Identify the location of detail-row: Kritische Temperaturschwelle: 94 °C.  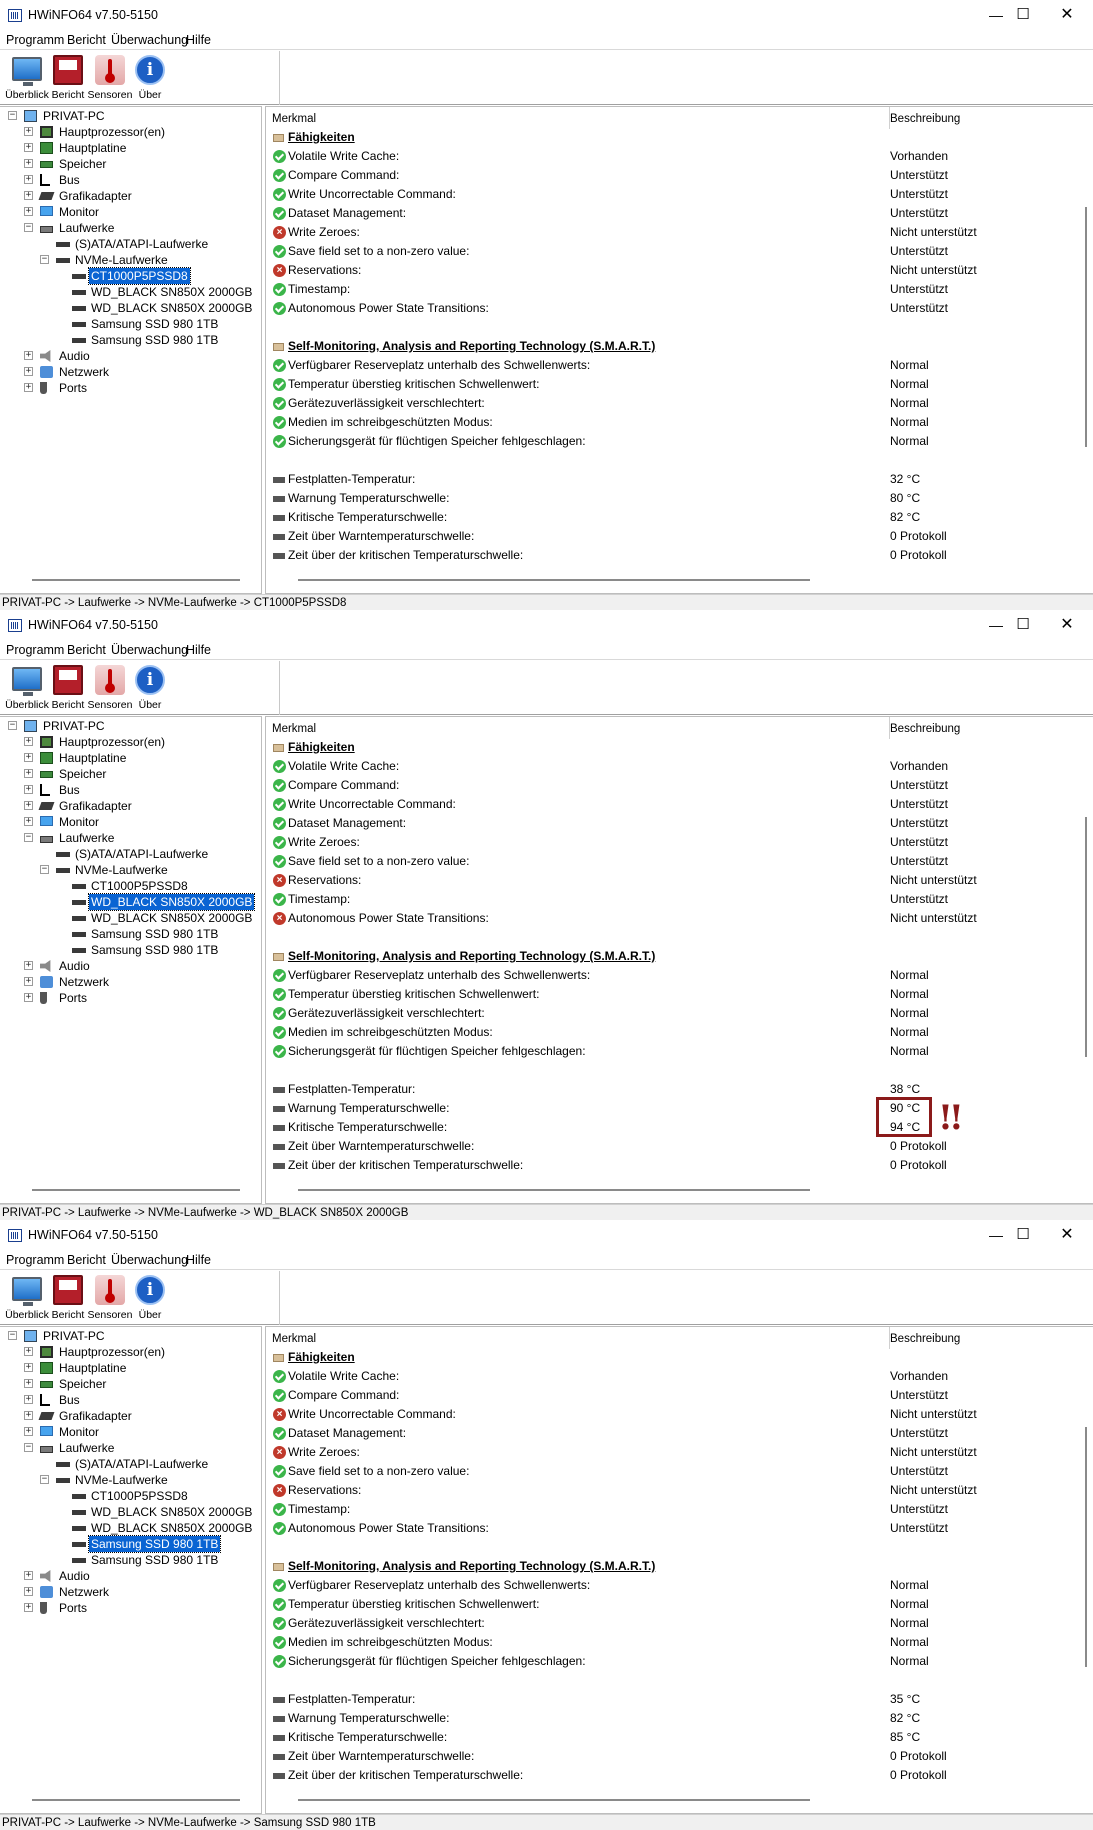
(679, 1127).